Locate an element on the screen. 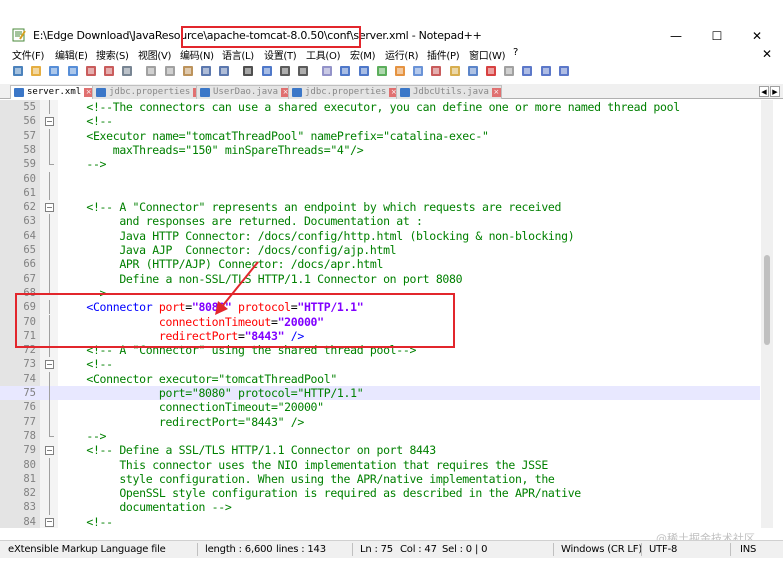 This screenshot has width=783, height=561. run-macro-multiple-icon is located at coordinates (546, 71).